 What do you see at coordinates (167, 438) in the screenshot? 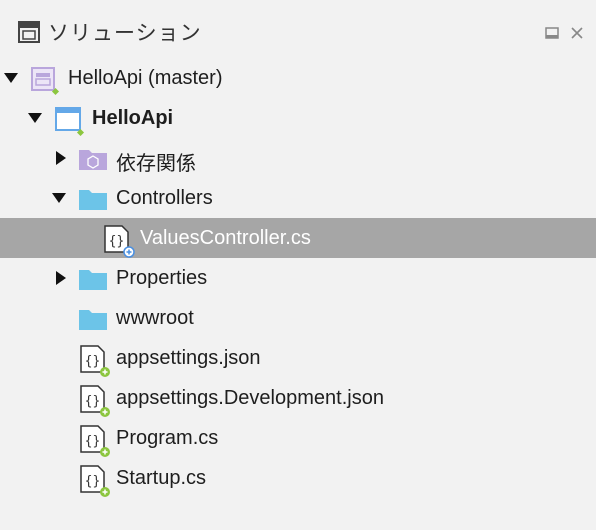
I see `tree-item-label: Program.cs` at bounding box center [167, 438].